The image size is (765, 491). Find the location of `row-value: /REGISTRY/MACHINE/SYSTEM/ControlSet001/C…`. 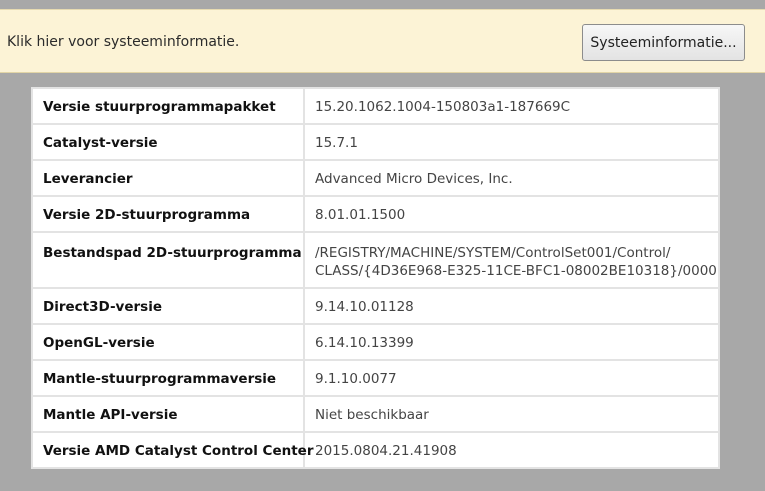

row-value: /REGISTRY/MACHINE/SYSTEM/ControlSet001/C… is located at coordinates (511, 260).